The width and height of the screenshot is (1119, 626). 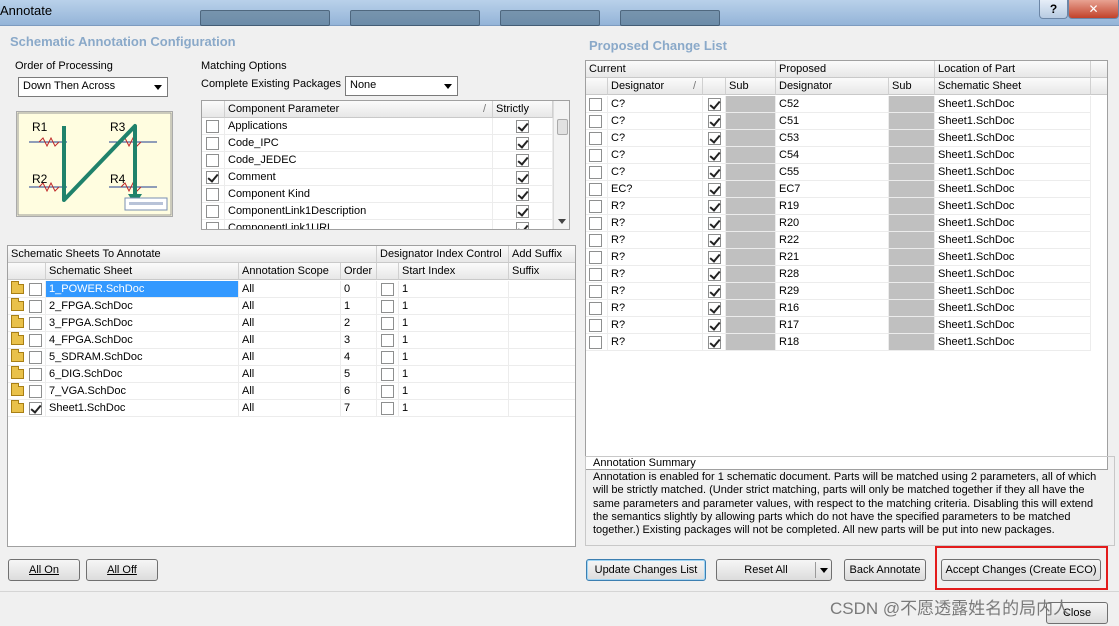 What do you see at coordinates (561, 165) in the screenshot?
I see `param-scrollbar` at bounding box center [561, 165].